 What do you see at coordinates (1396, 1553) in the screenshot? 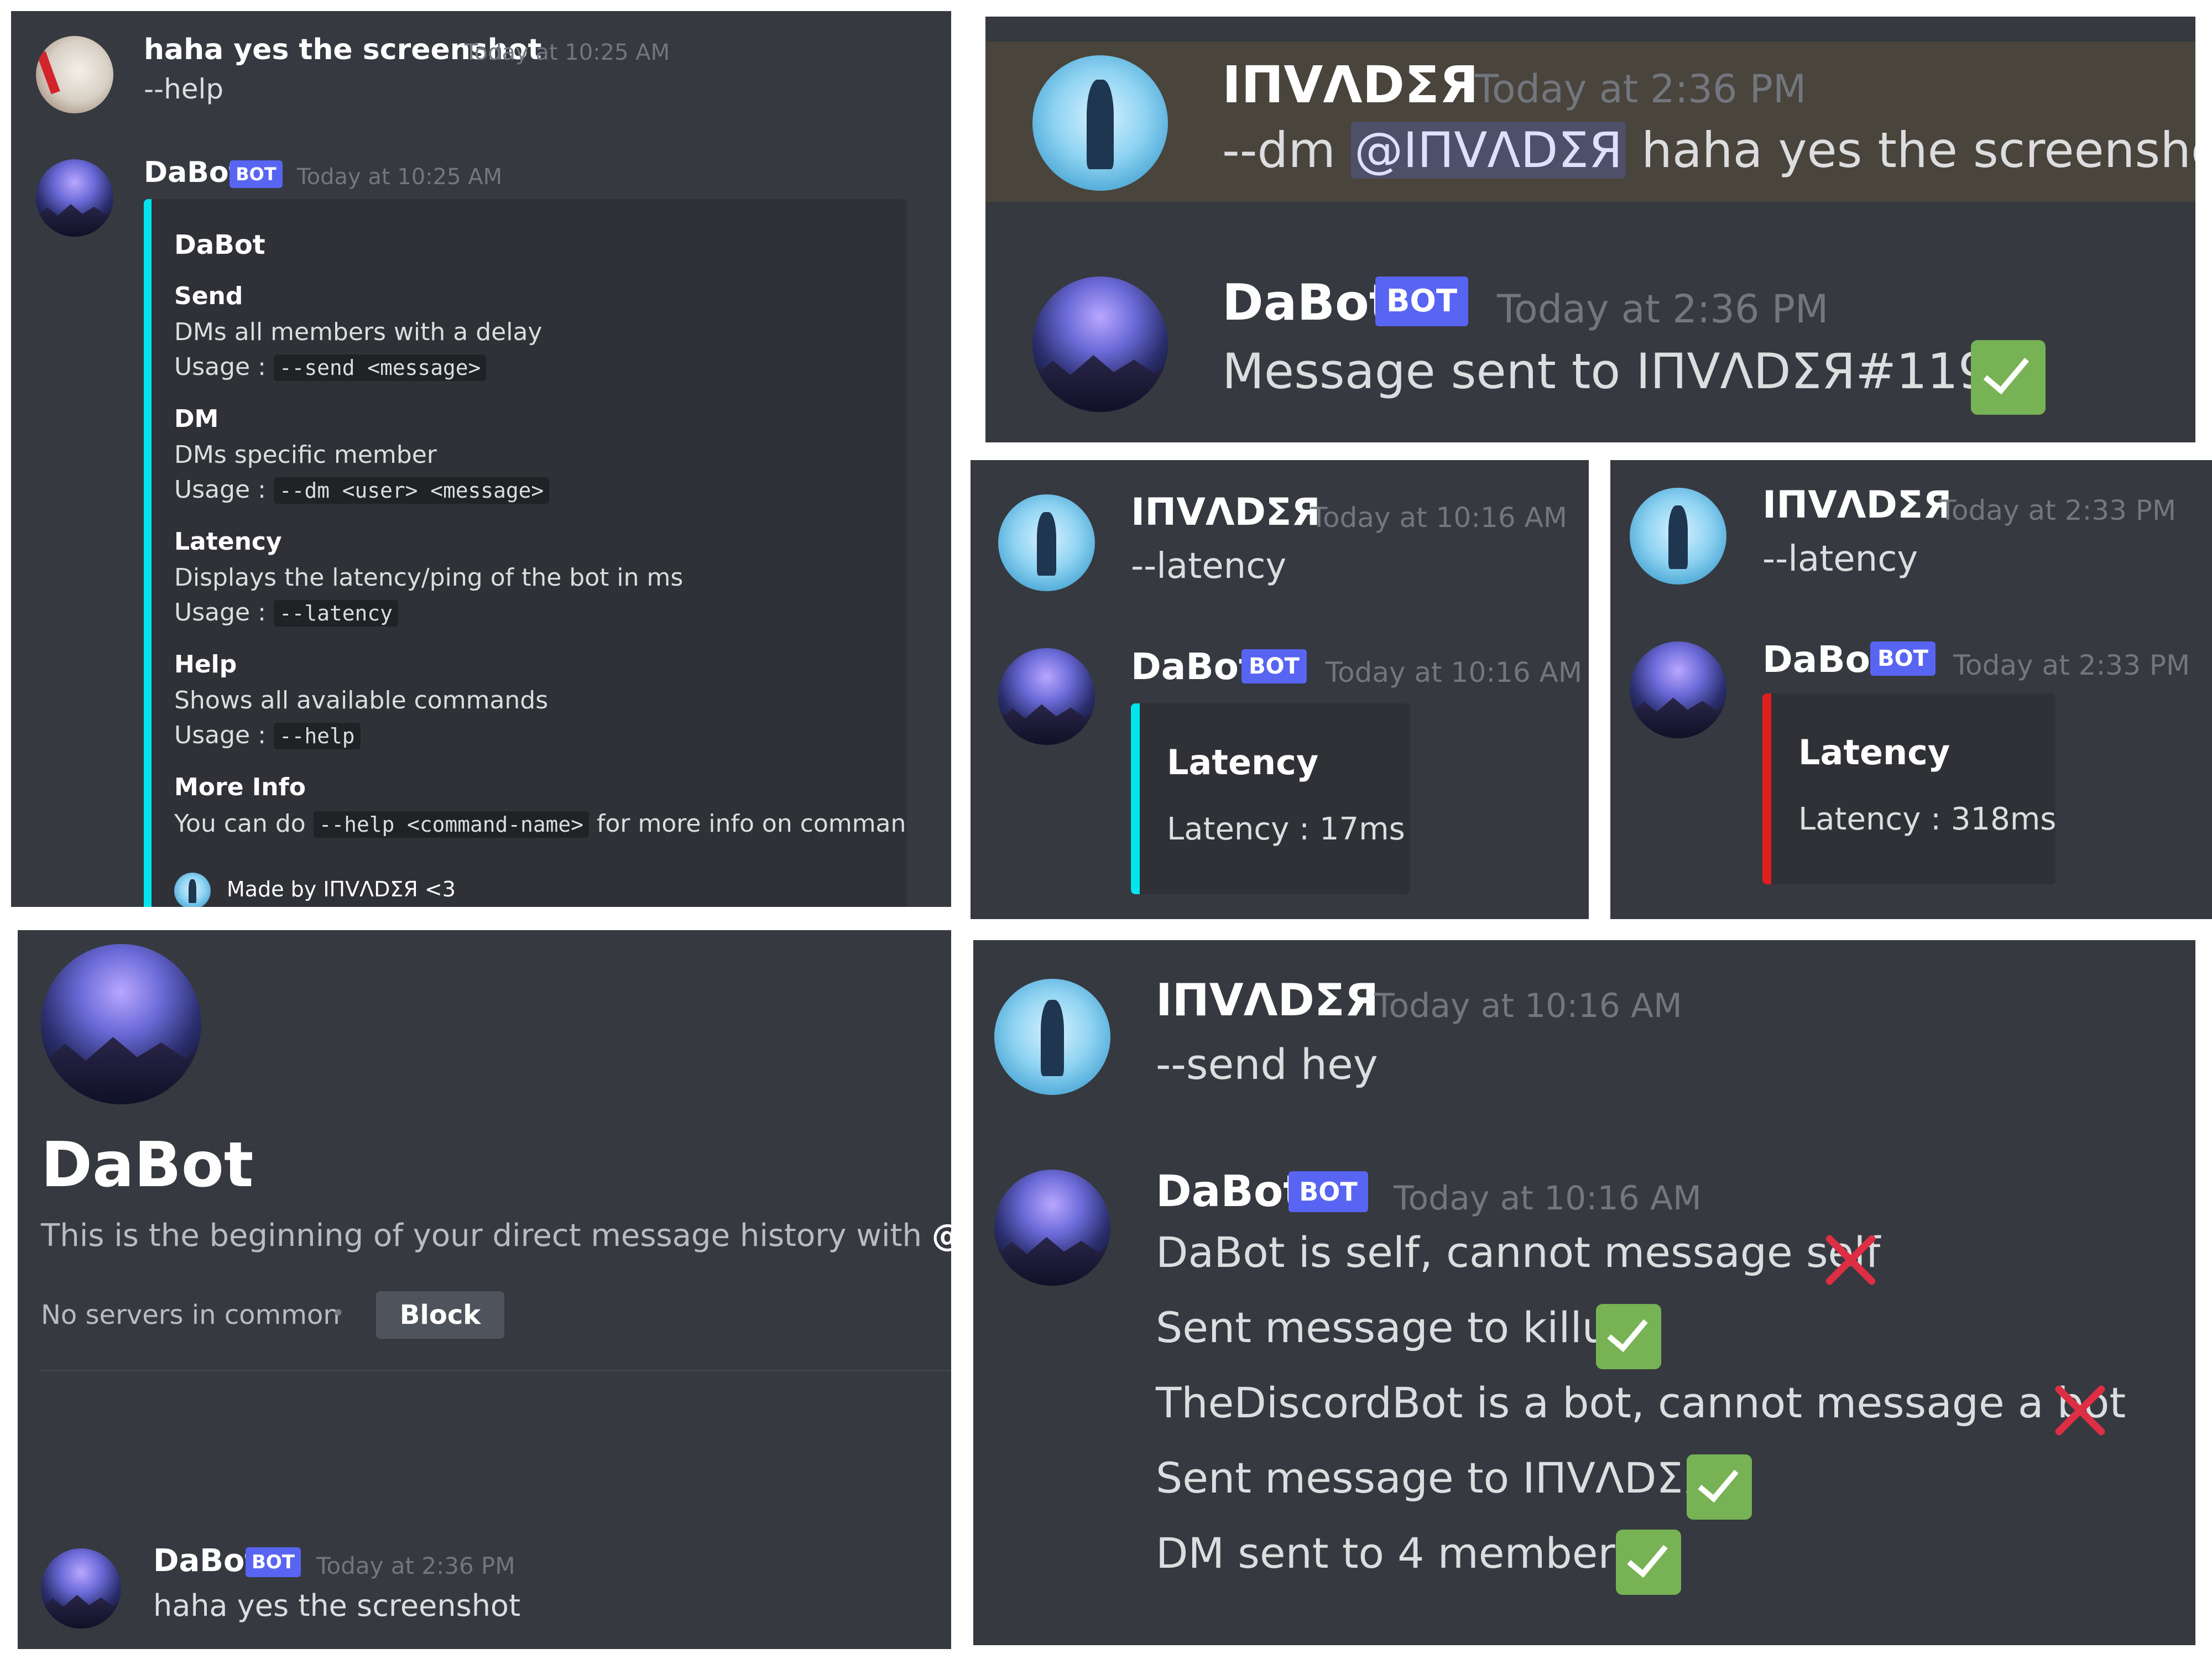
I see `result-line: DM sent to 4 members` at bounding box center [1396, 1553].